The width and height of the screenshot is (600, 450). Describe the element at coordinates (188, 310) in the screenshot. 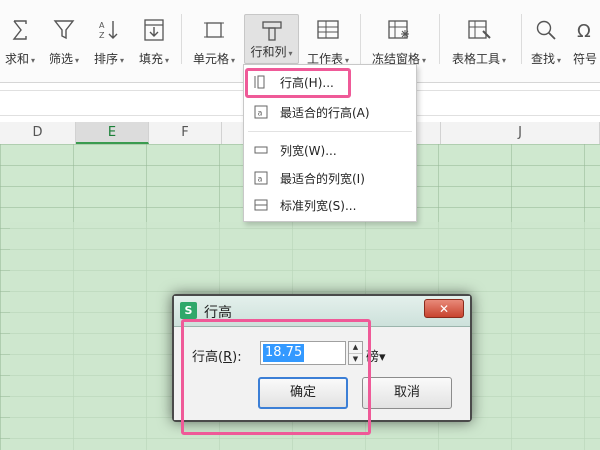

I see `wps-logo-icon: S` at that location.